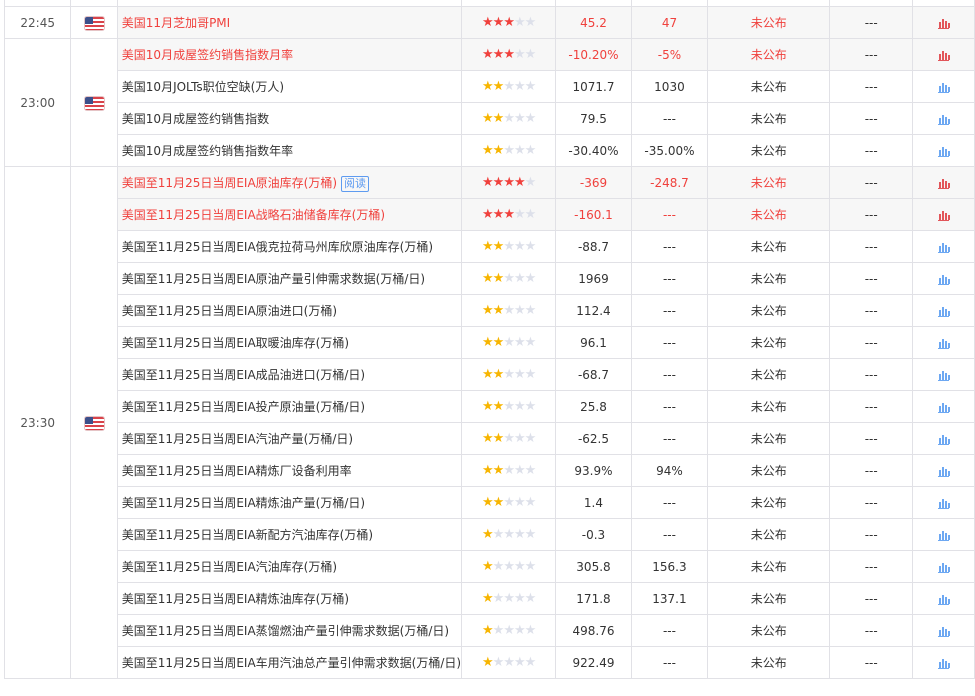  What do you see at coordinates (289, 470) in the screenshot?
I see `event-name-cell: 美国至11月25日当周EIA精炼厂设备利用率` at bounding box center [289, 470].